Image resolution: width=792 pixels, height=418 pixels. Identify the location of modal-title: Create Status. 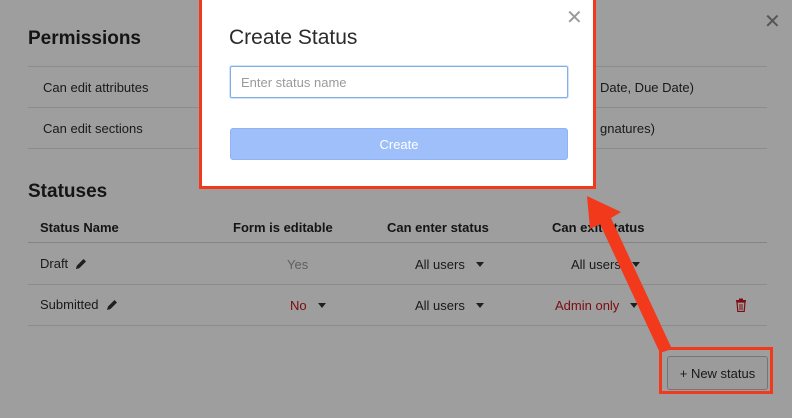
(293, 37).